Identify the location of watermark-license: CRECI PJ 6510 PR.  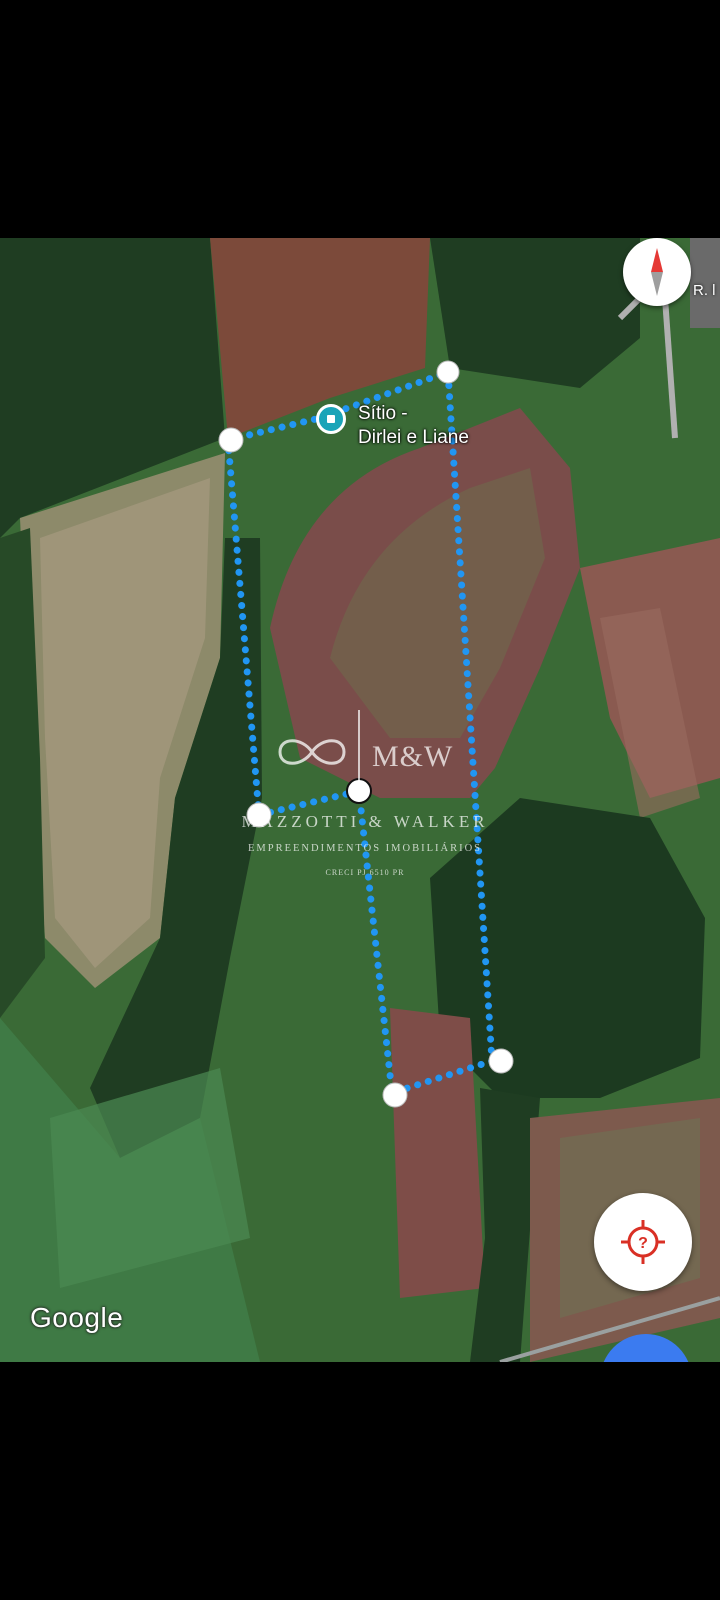
(365, 872).